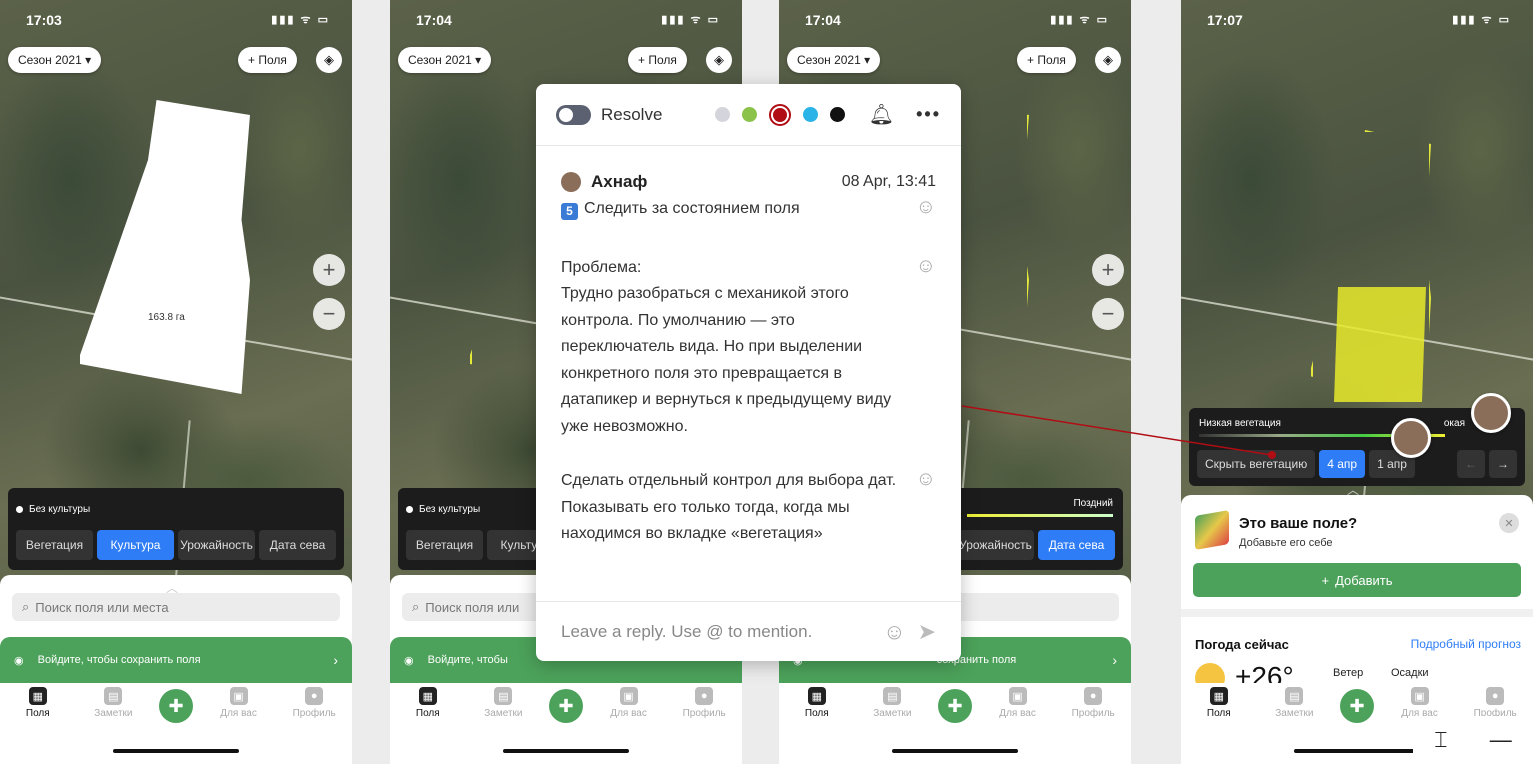 Image resolution: width=1533 pixels, height=764 pixels. What do you see at coordinates (1325, 580) in the screenshot?
I see `plus-icon: +` at bounding box center [1325, 580].